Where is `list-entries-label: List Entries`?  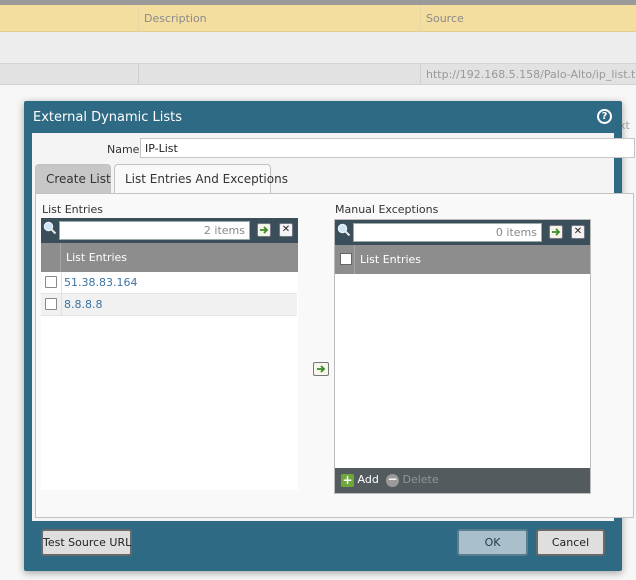 list-entries-label: List Entries is located at coordinates (73, 209).